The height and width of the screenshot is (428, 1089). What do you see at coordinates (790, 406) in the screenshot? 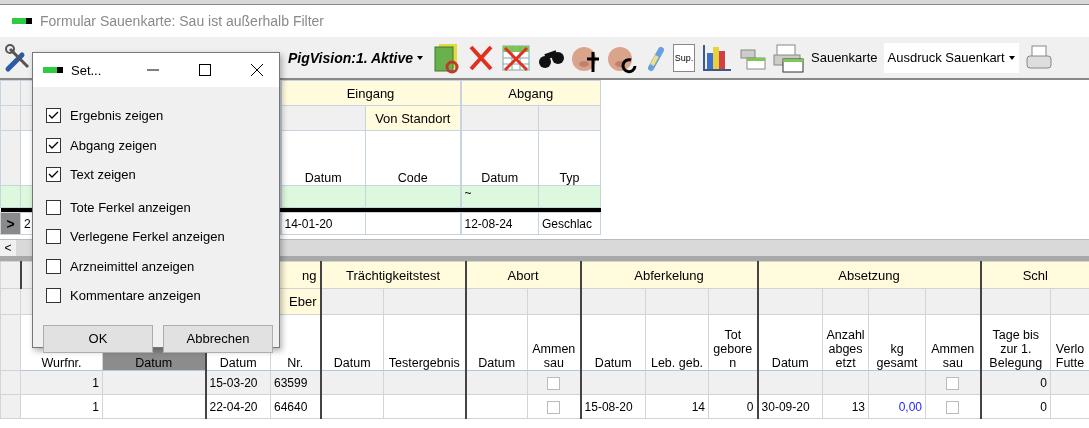
I see `table-cell: 30-09-20` at bounding box center [790, 406].